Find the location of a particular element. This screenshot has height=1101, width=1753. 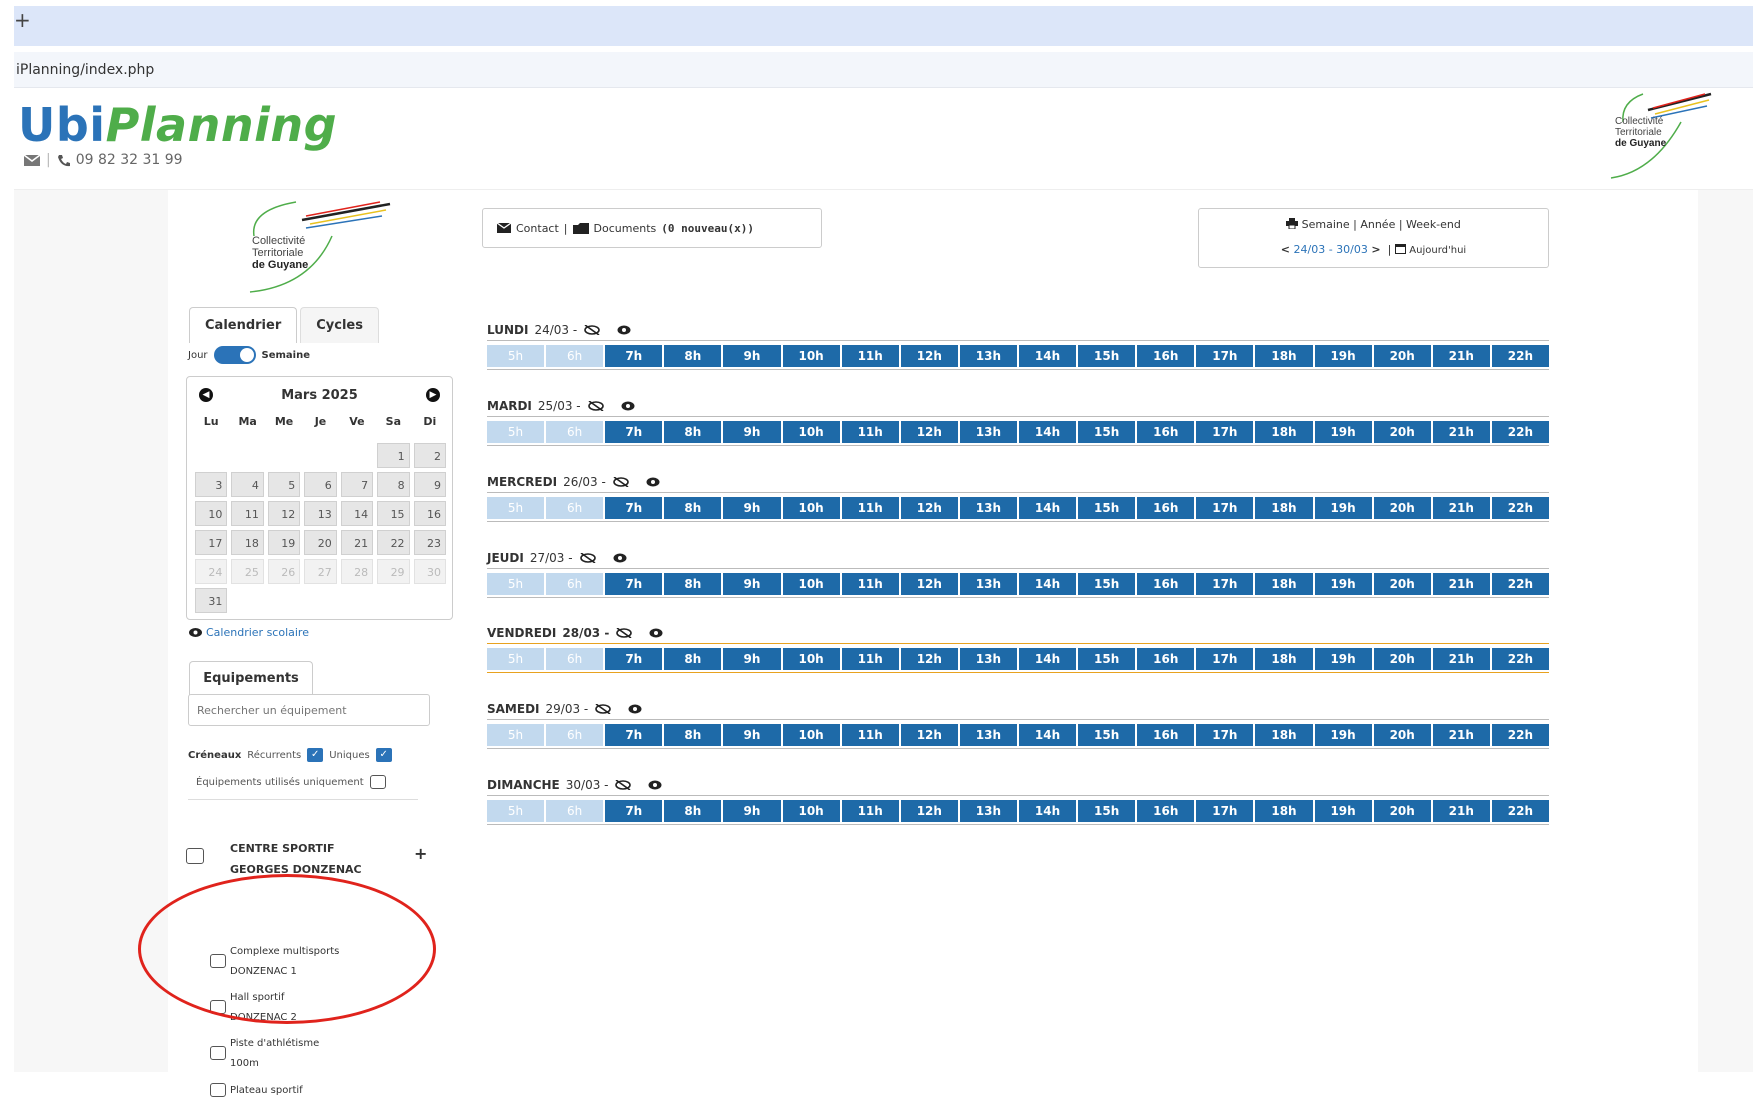

calendar-day: 1 is located at coordinates (393, 455).